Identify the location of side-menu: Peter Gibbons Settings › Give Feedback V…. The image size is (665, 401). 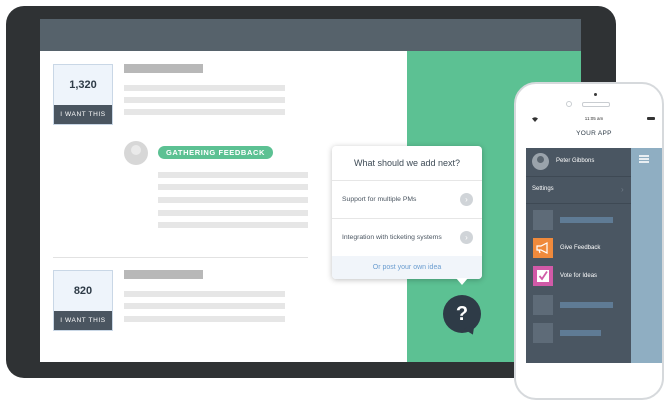
(578, 255).